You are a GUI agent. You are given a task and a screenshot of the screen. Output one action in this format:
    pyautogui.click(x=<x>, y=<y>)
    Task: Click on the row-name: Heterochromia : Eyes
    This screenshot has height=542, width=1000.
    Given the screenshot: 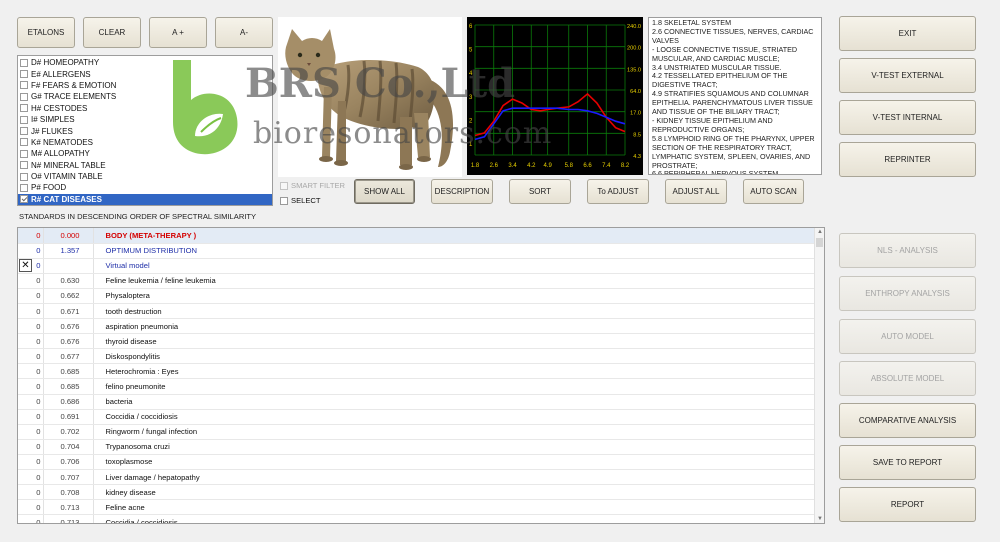 What is the action you would take?
    pyautogui.click(x=454, y=371)
    